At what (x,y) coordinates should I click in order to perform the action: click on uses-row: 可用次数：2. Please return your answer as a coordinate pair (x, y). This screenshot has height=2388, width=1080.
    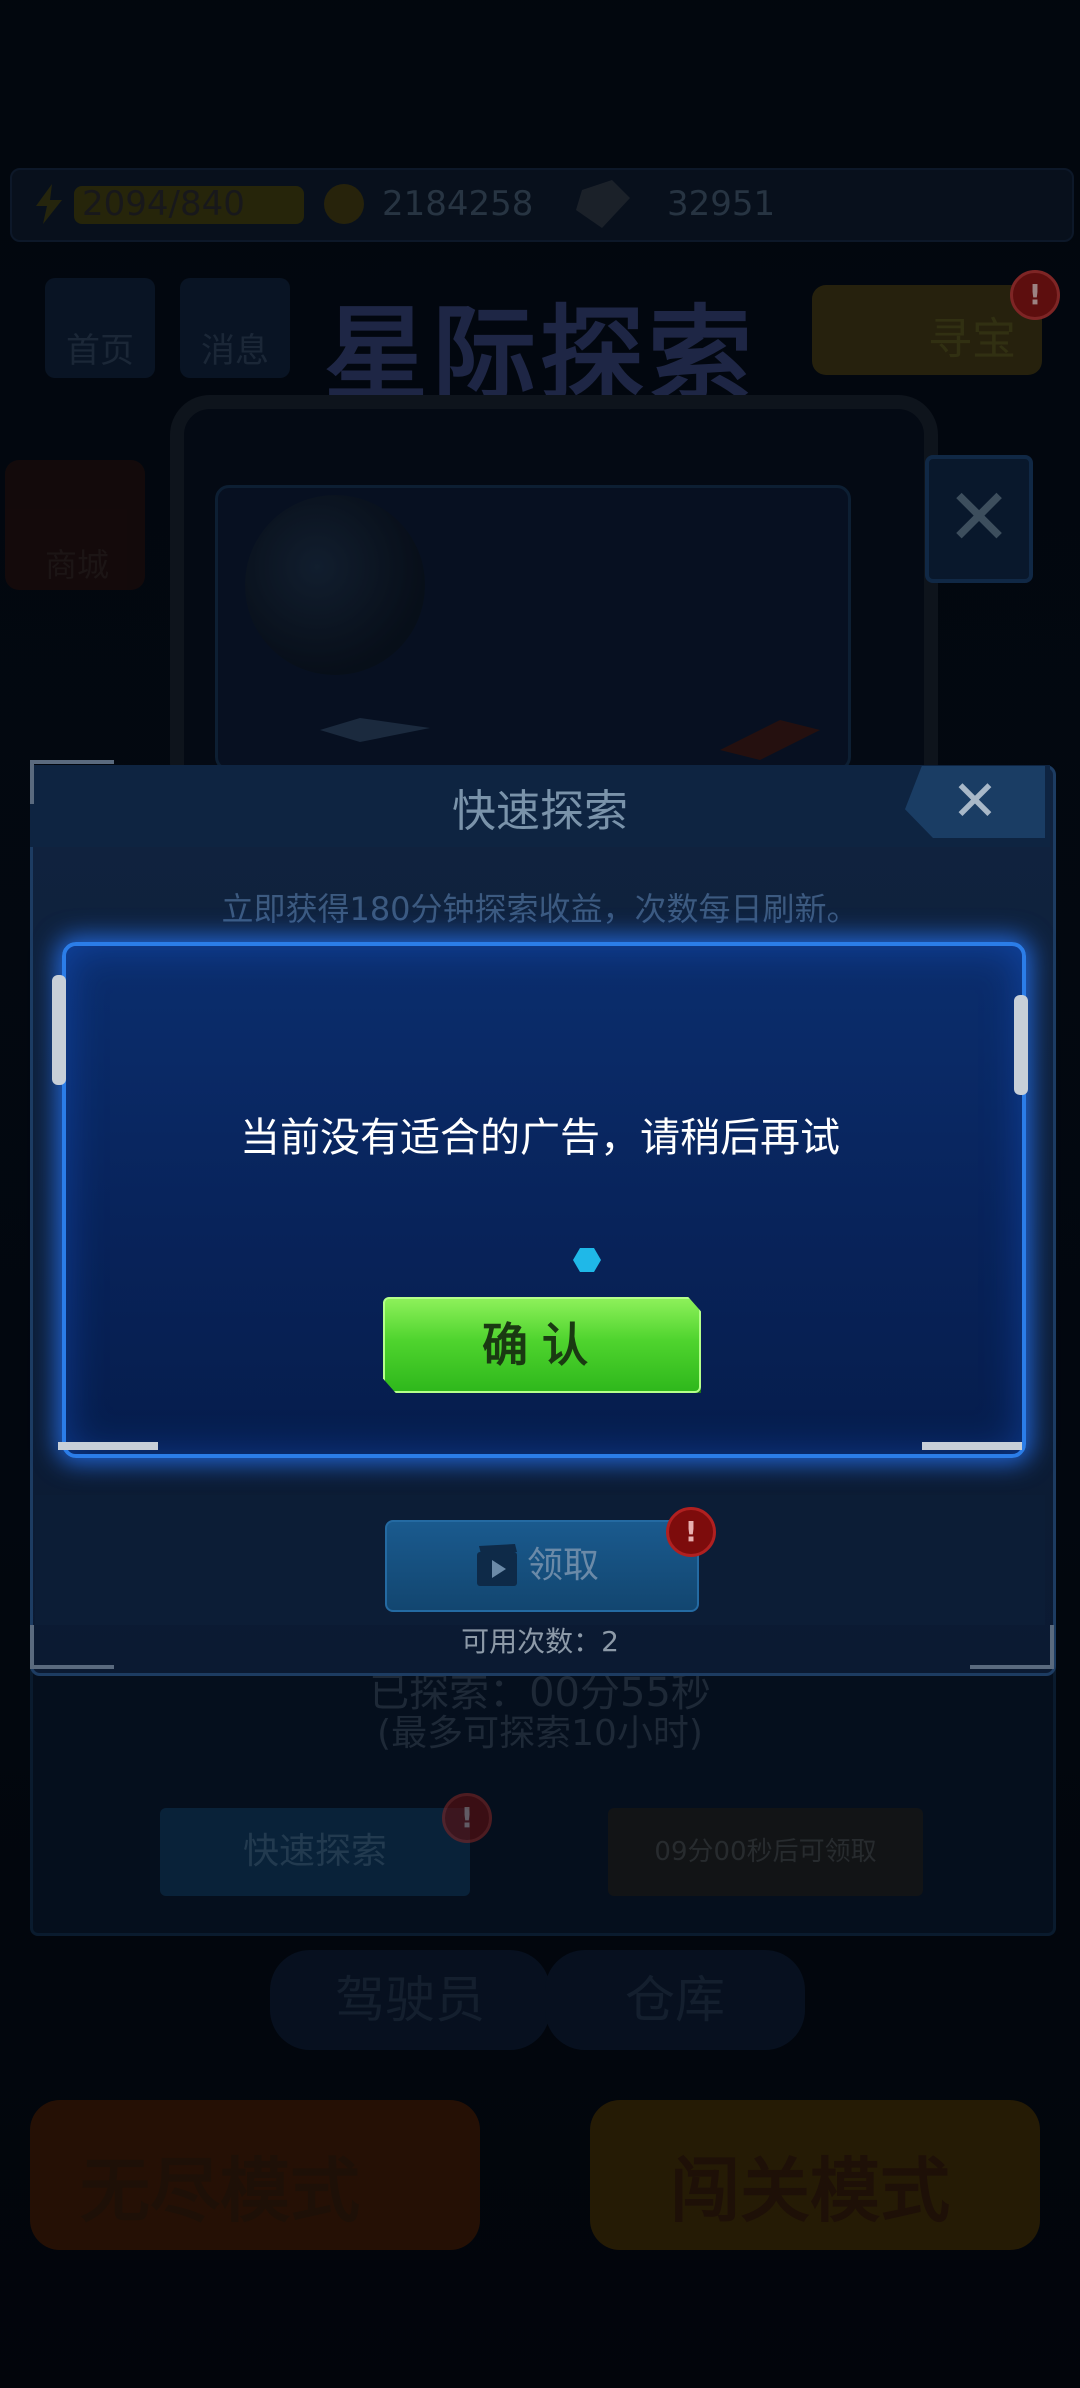
    Looking at the image, I should click on (540, 1640).